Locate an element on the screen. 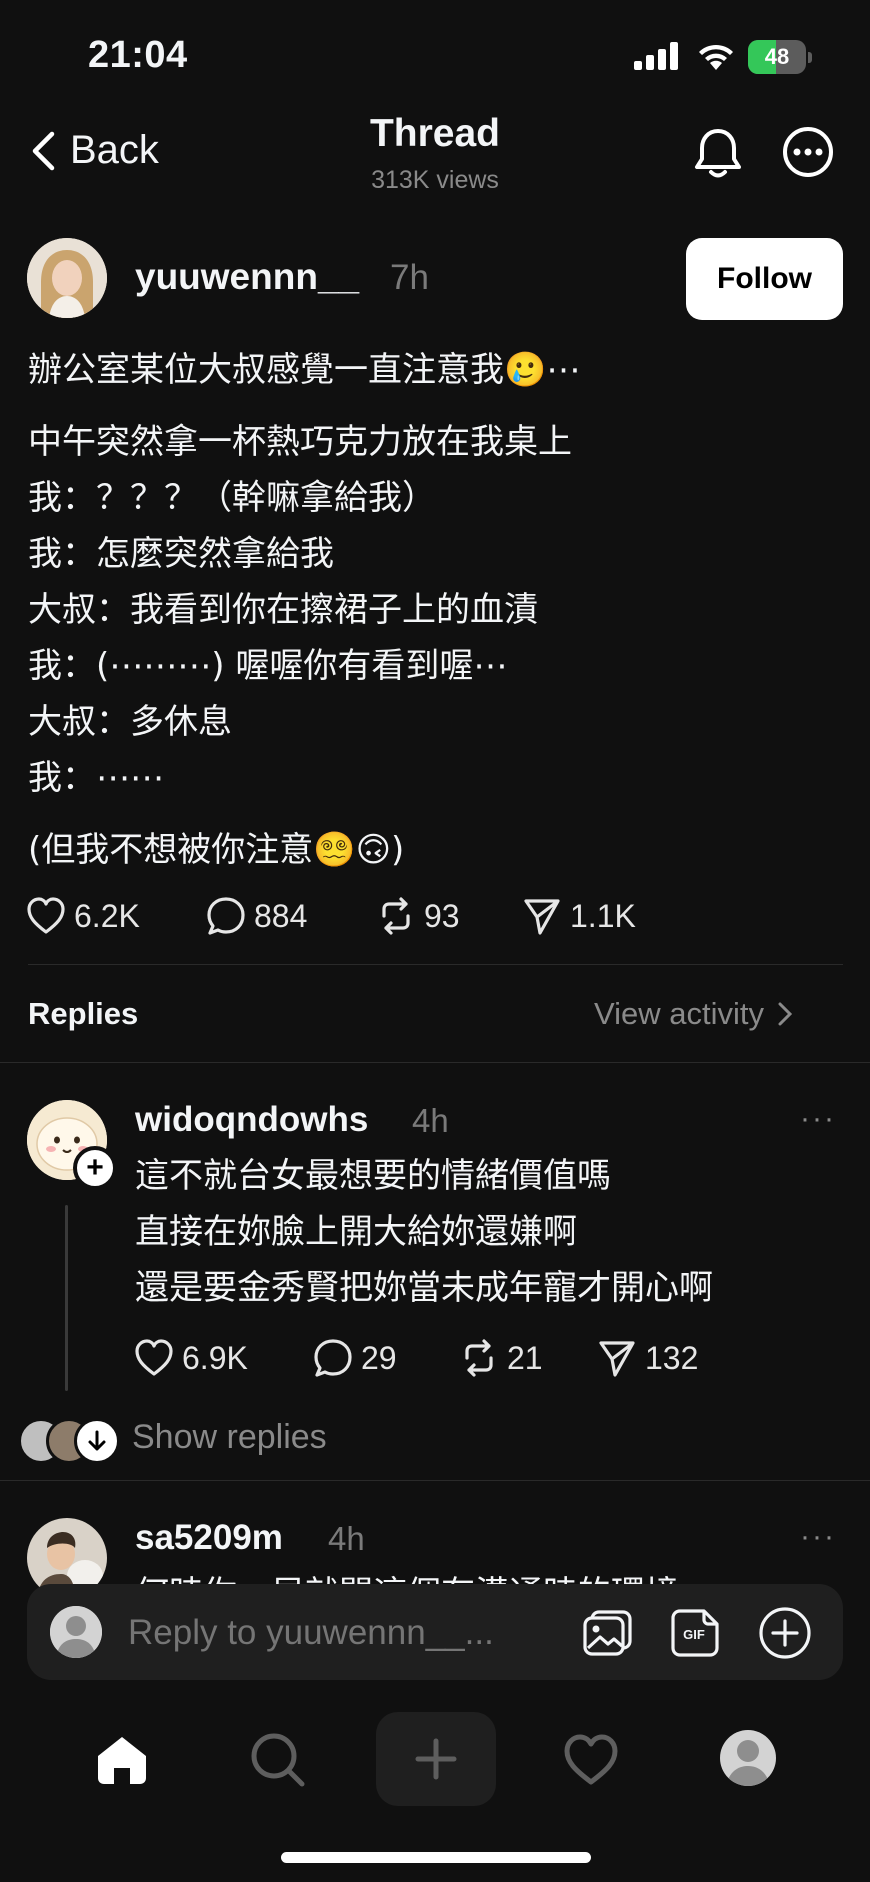  comment-button: 29 is located at coordinates (386, 1358).